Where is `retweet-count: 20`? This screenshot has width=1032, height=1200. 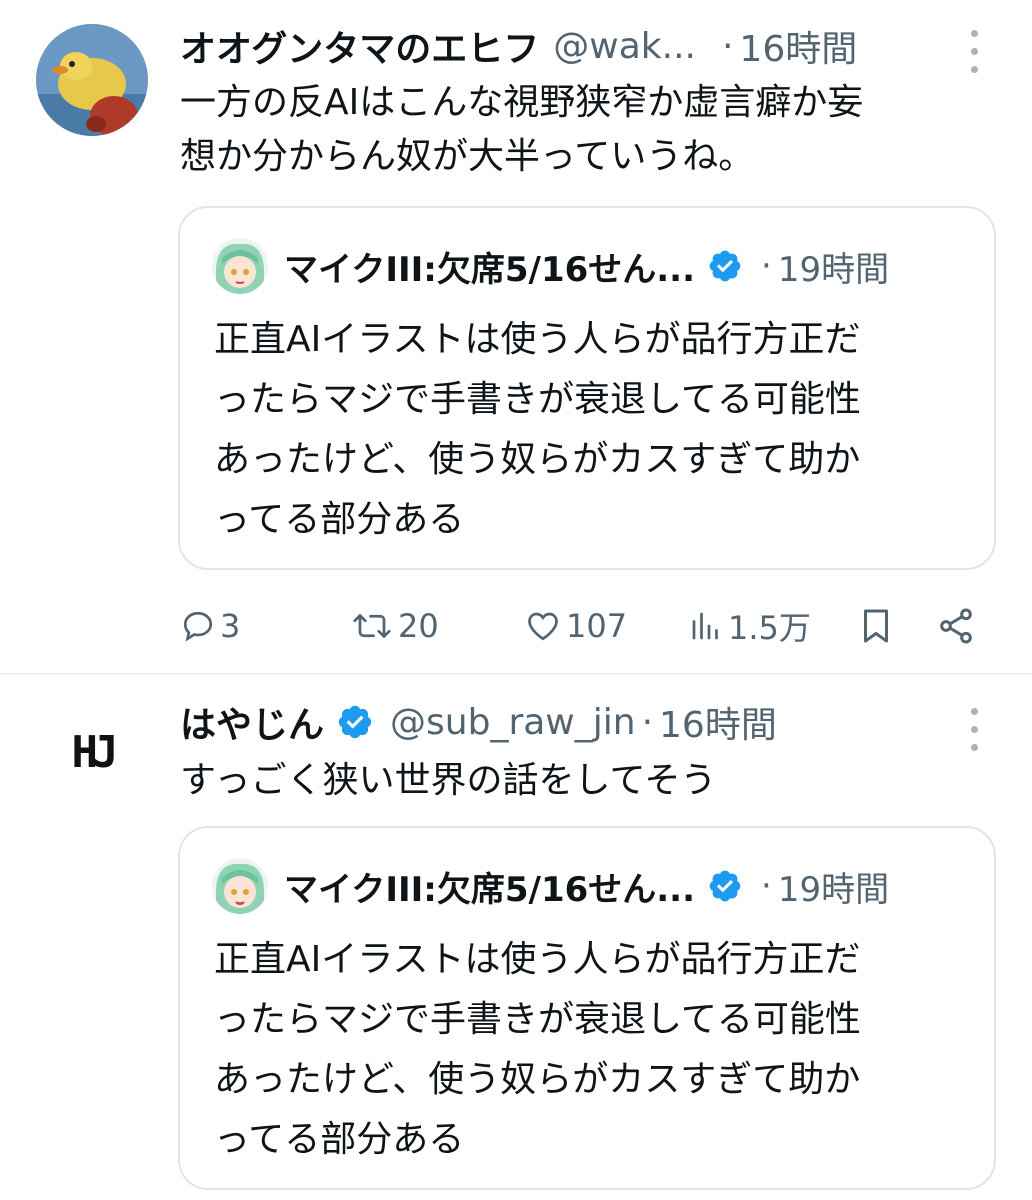 retweet-count: 20 is located at coordinates (418, 626).